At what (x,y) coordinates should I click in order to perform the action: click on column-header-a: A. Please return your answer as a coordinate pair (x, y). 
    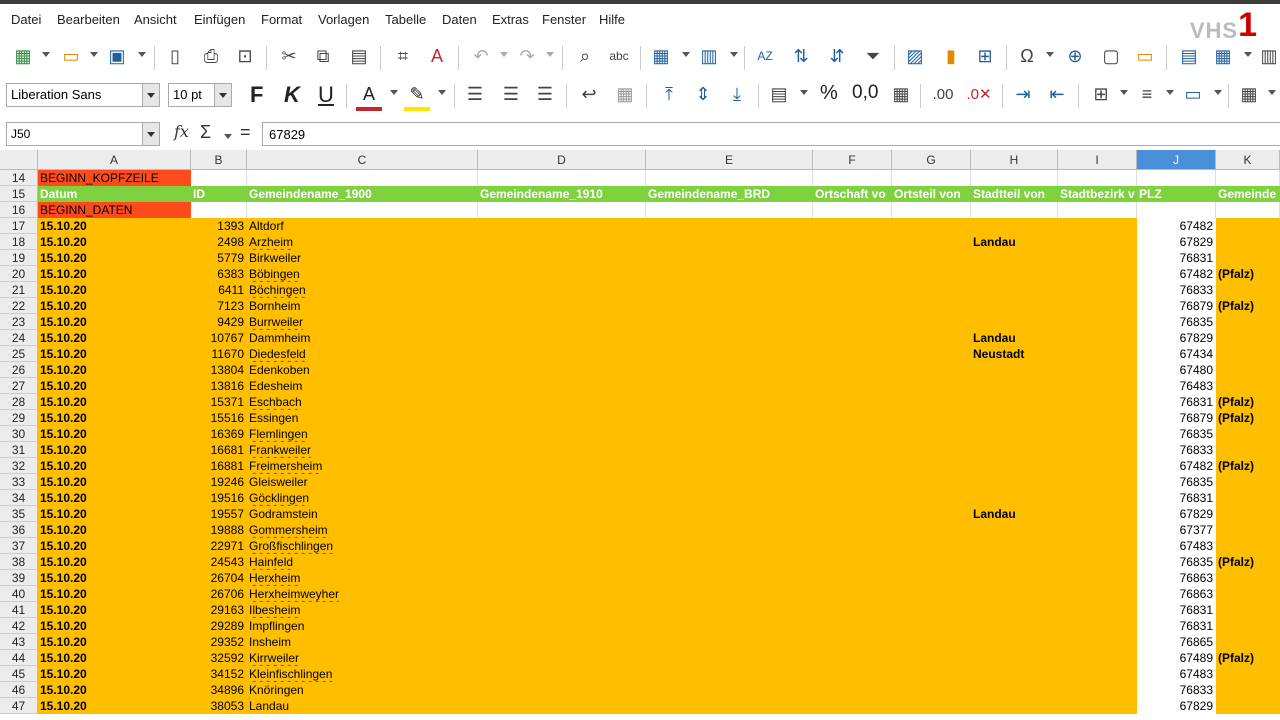
    Looking at the image, I should click on (114, 160).